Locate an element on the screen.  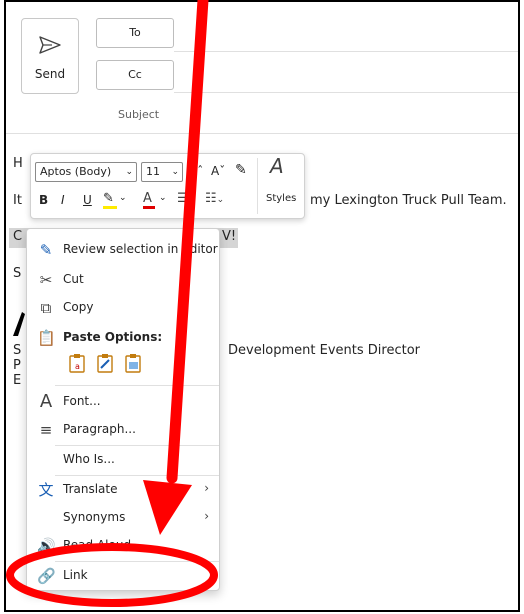
speaker-icon: 🔊 is located at coordinates (46, 546).